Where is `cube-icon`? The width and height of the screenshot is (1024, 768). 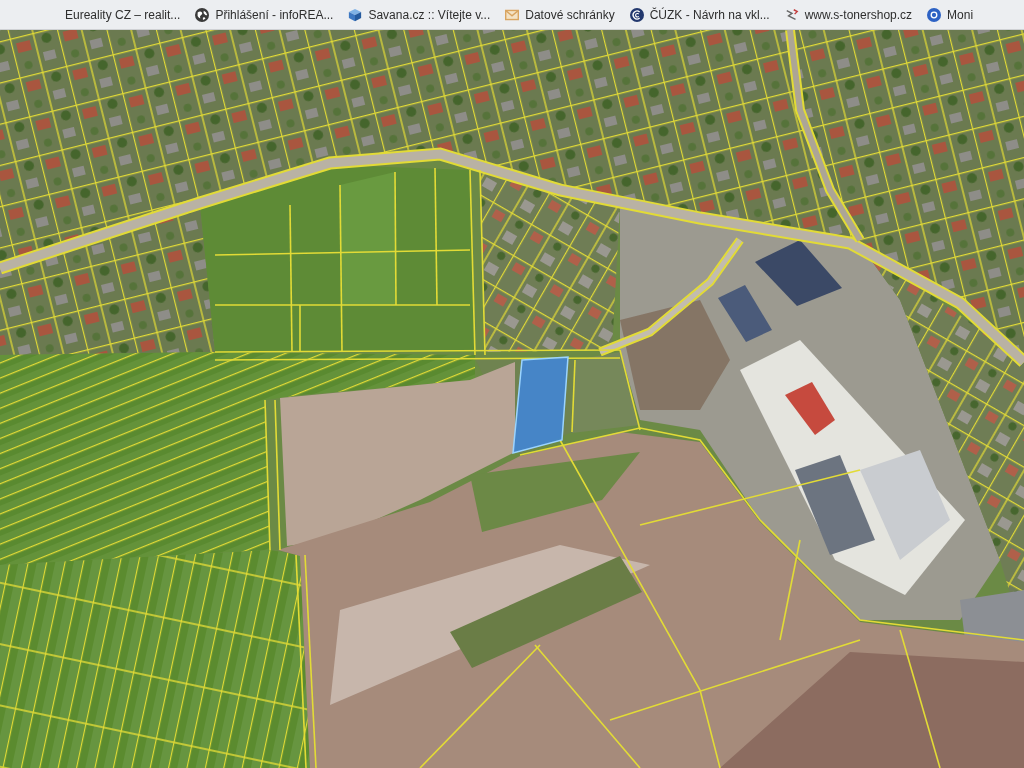
cube-icon is located at coordinates (355, 14).